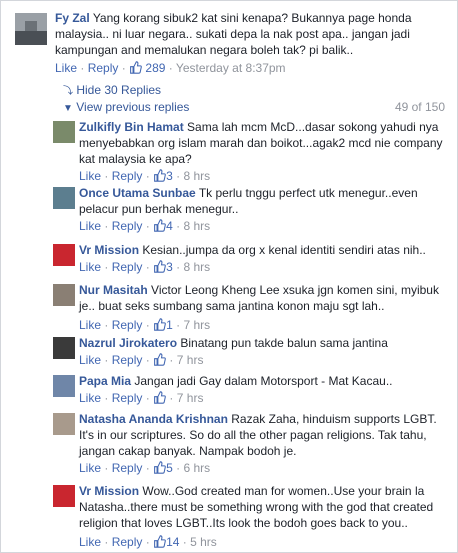  What do you see at coordinates (170, 68) in the screenshot?
I see `top-comment-actions: Like · Reply · 289 · Yesterday at 8:37pm` at bounding box center [170, 68].